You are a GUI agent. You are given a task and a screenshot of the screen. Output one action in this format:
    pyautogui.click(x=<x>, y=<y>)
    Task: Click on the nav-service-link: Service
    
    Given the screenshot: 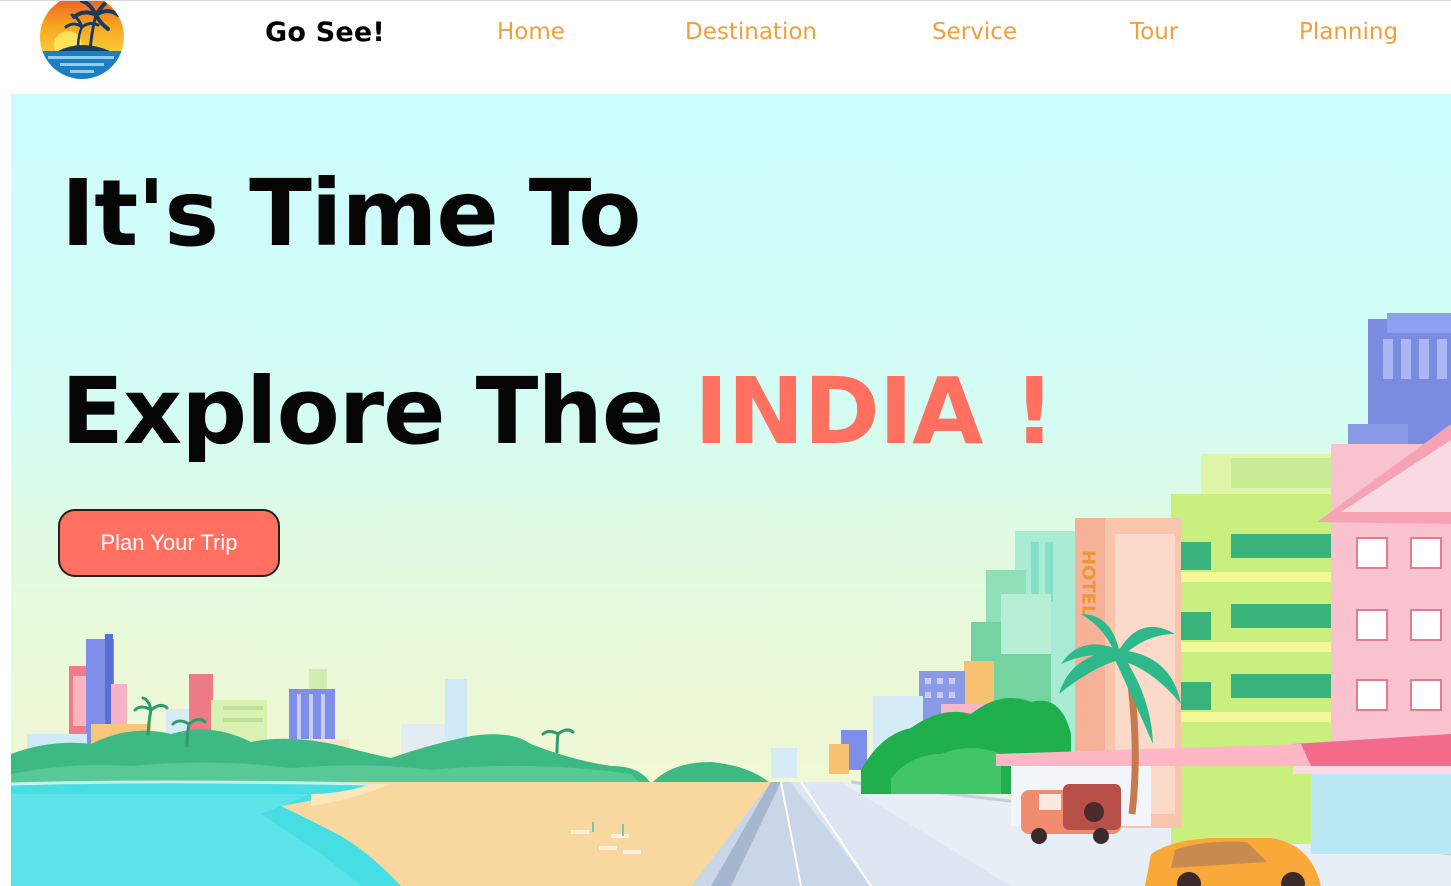 What is the action you would take?
    pyautogui.click(x=974, y=32)
    